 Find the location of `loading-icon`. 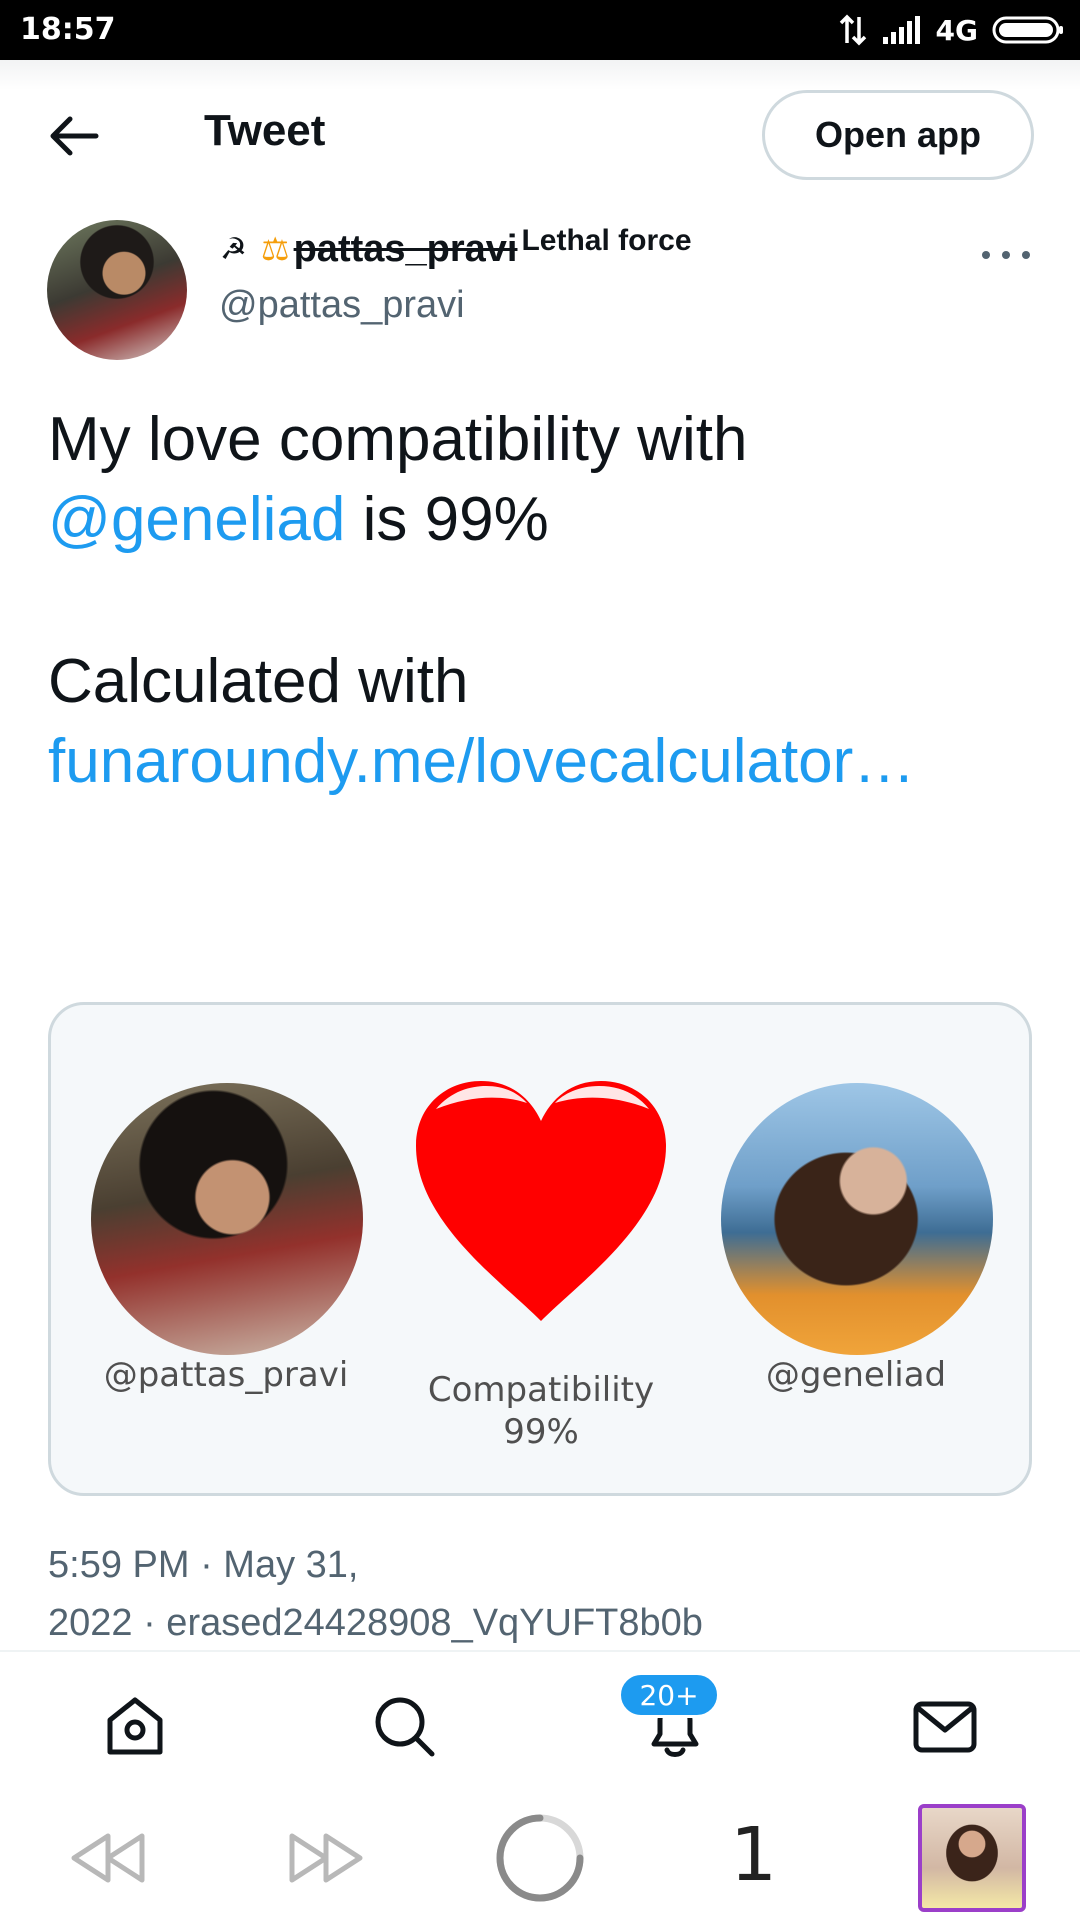

loading-icon is located at coordinates (540, 1858).